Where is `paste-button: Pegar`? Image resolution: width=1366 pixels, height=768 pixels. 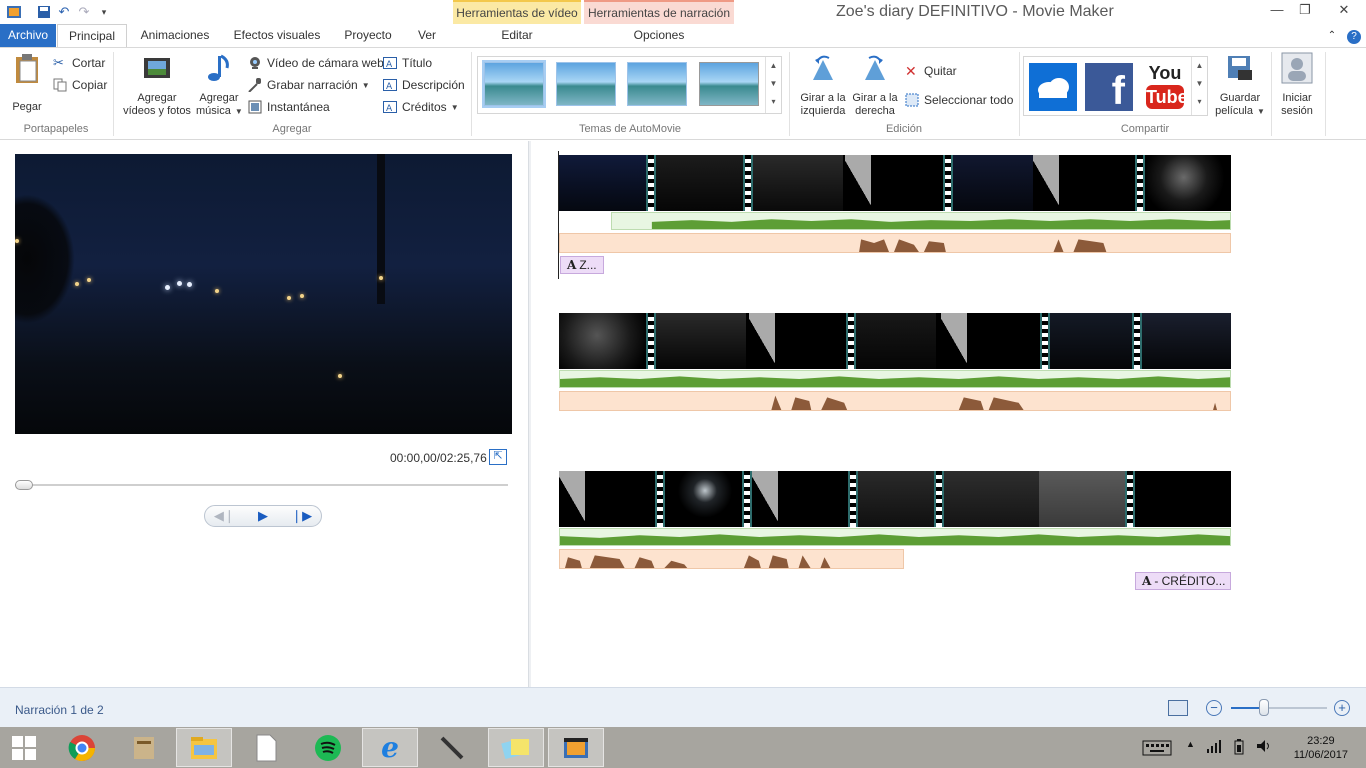
paste-button: Pegar is located at coordinates (27, 83).